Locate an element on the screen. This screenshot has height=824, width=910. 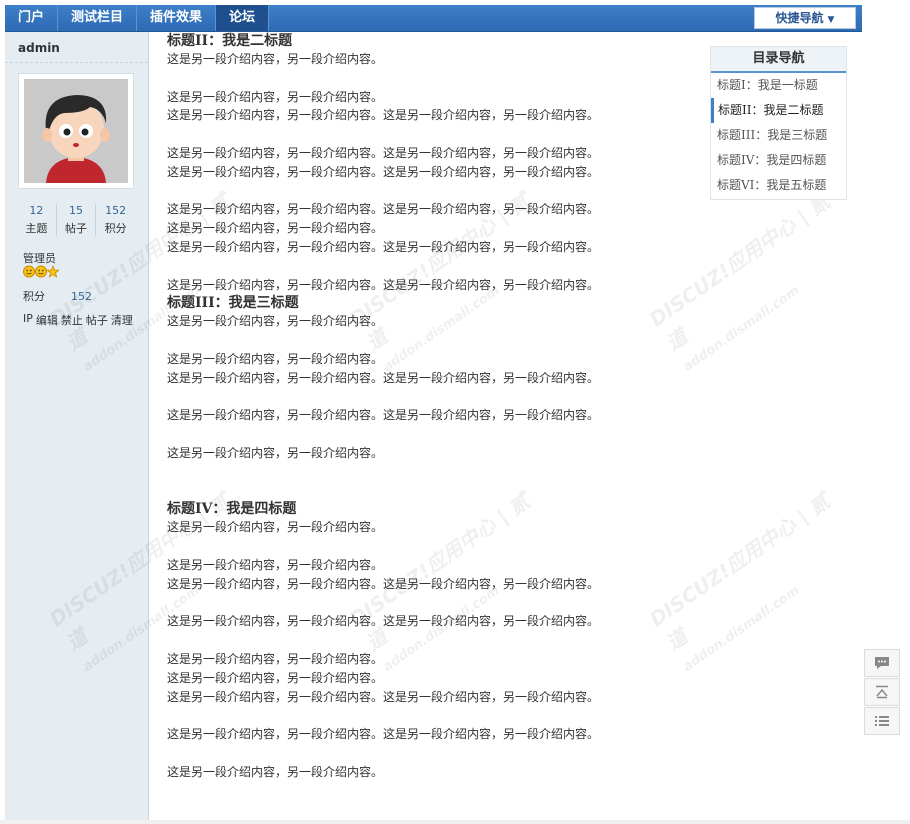
stat-label: 帖子 is located at coordinates (76, 228).